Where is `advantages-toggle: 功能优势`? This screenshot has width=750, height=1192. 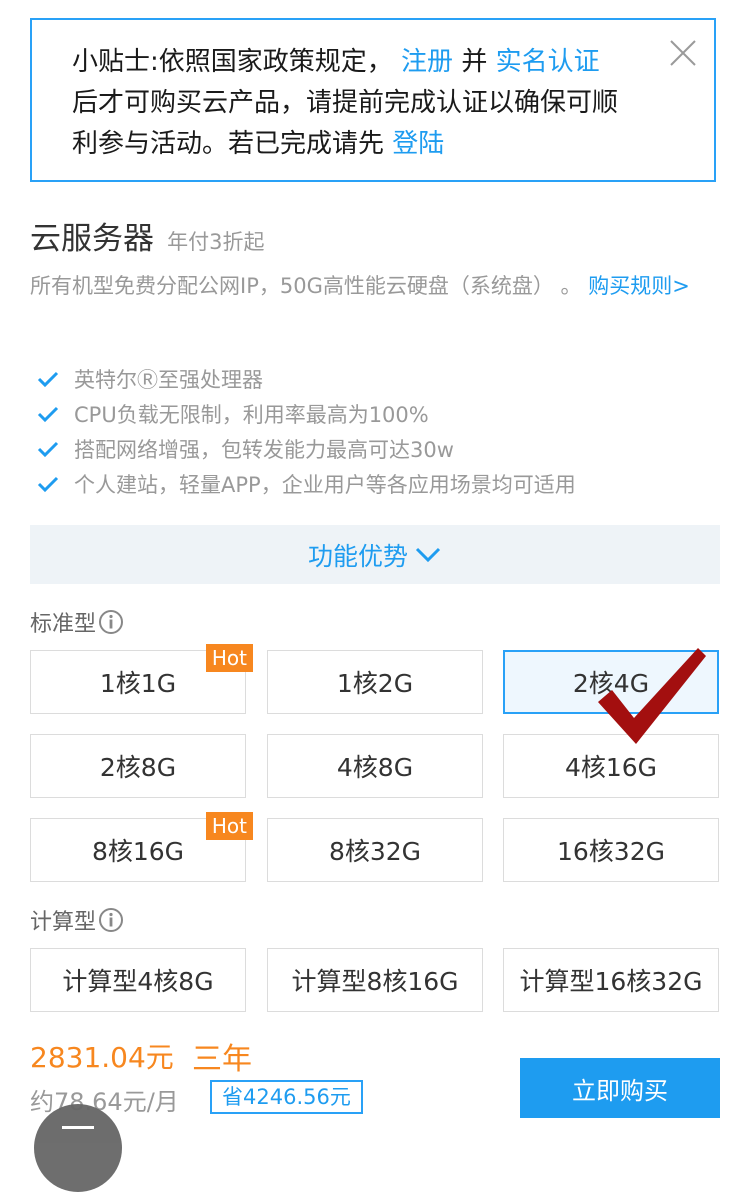 advantages-toggle: 功能优势 is located at coordinates (375, 554).